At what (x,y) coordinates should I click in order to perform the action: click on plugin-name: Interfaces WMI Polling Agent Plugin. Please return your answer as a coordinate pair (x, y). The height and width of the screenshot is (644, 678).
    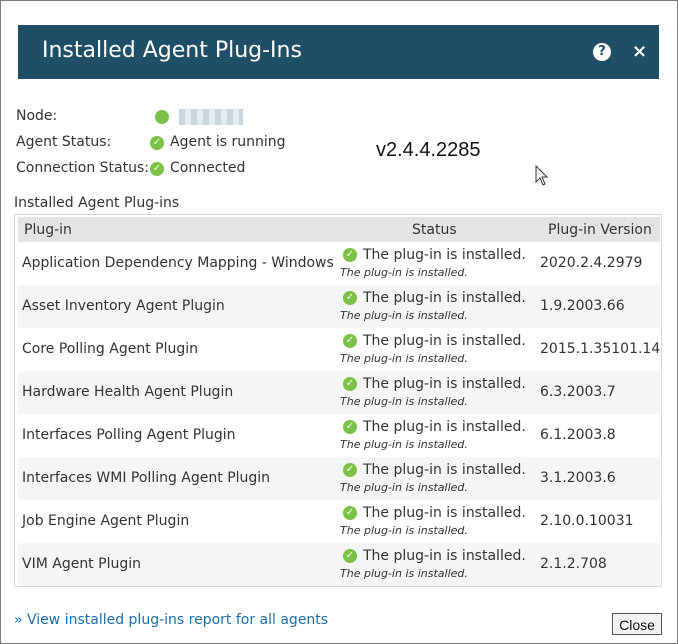
    Looking at the image, I should click on (146, 478).